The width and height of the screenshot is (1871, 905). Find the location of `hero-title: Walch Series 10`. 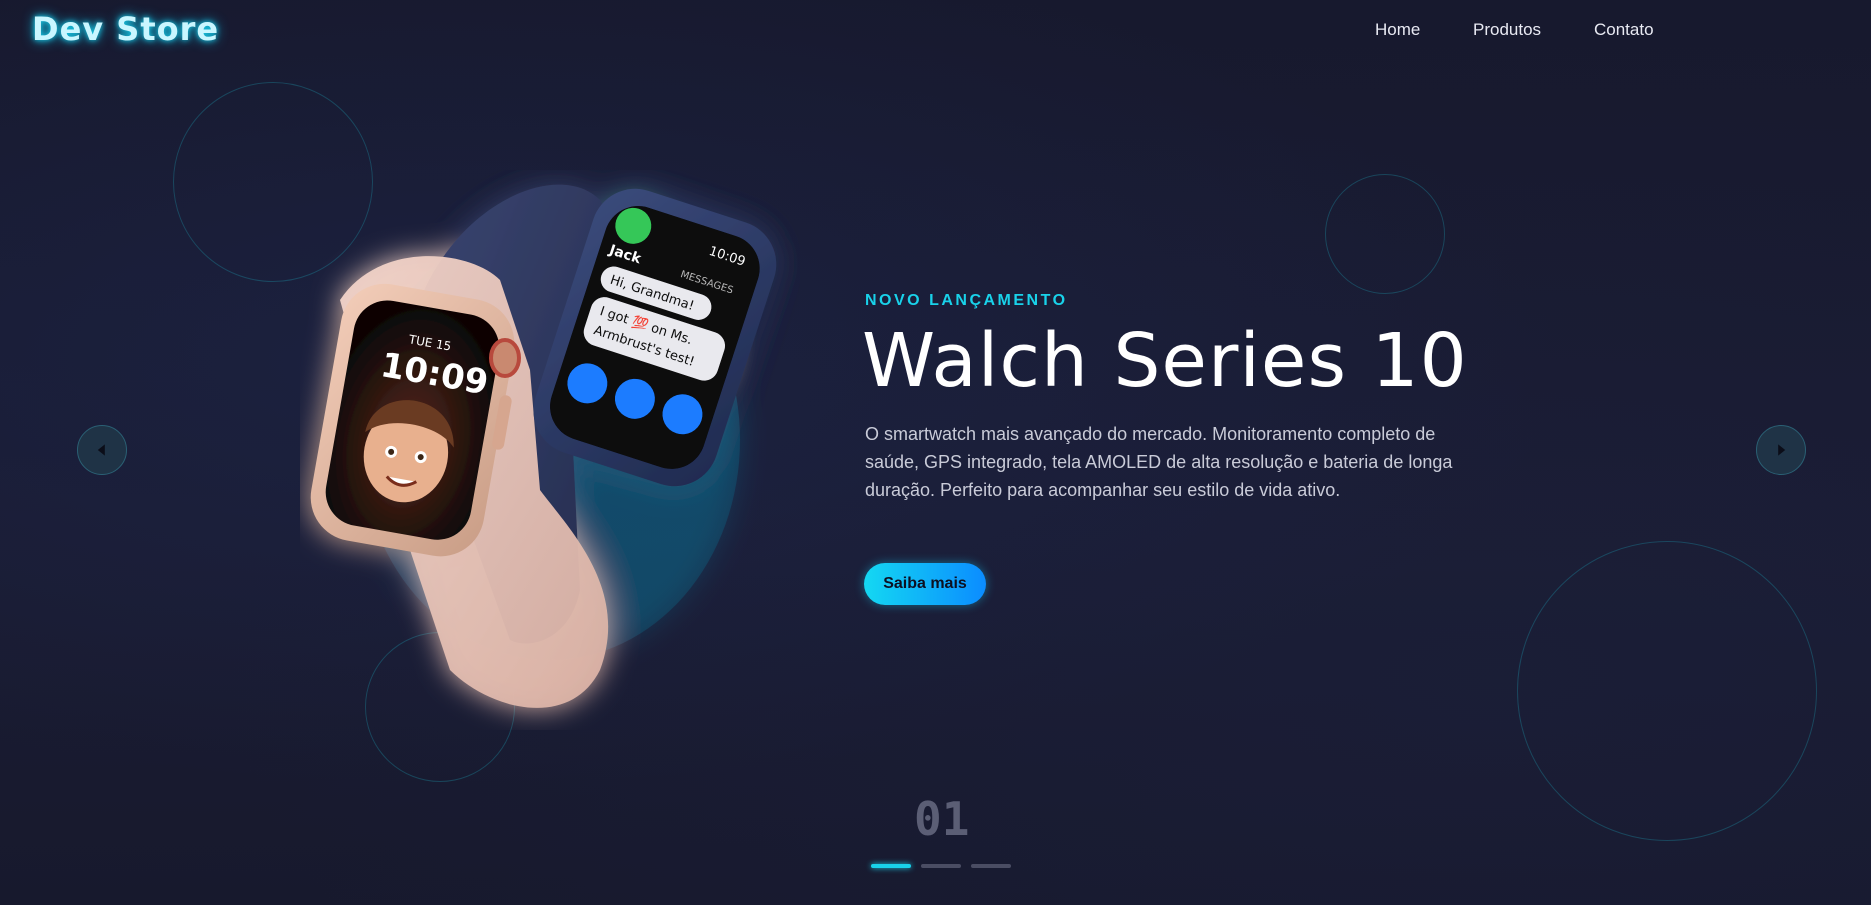

hero-title: Walch Series 10 is located at coordinates (1165, 361).